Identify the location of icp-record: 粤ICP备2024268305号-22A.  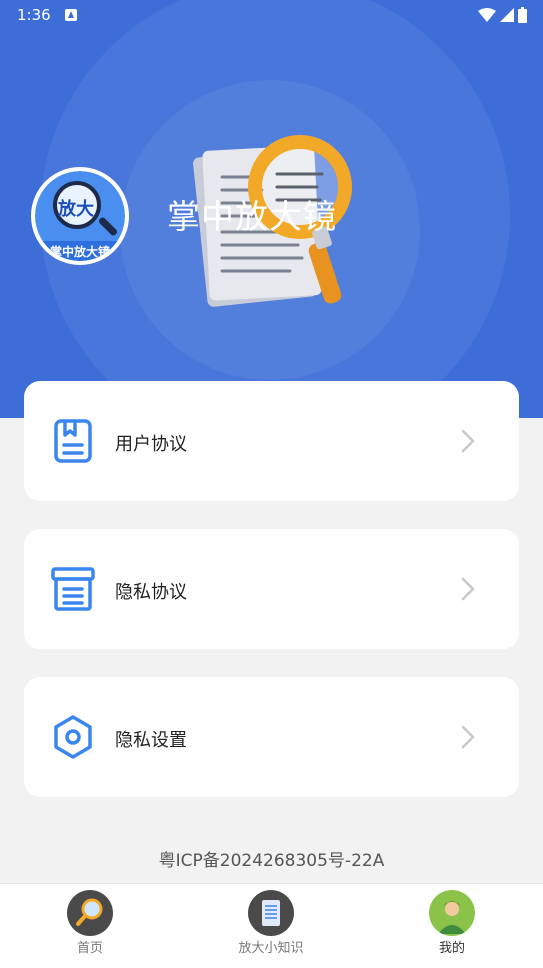
(271, 858).